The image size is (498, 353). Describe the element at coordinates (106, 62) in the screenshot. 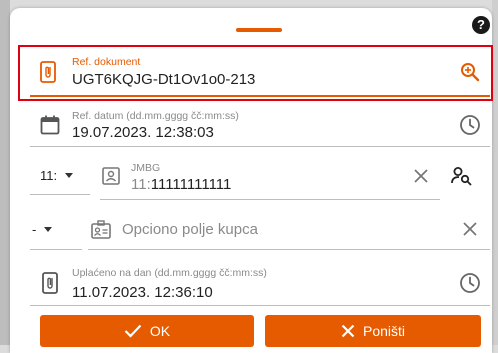

I see `ref-document-label: Ref. dokument` at that location.